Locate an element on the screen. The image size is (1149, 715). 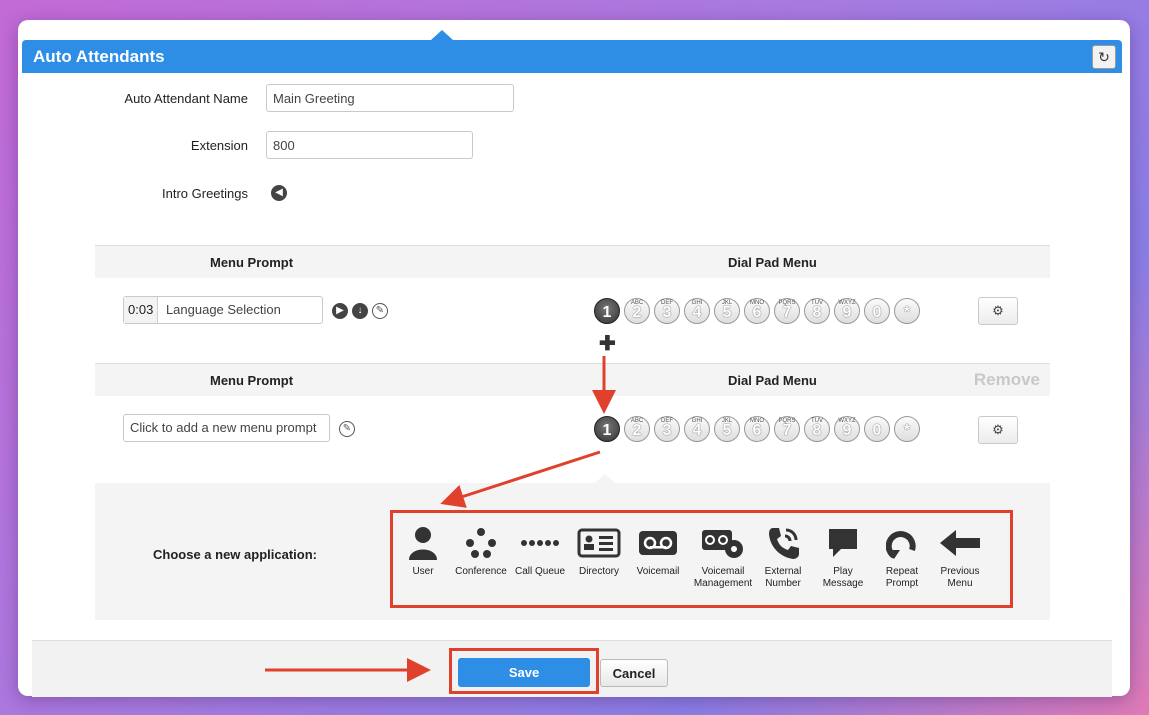
app-label: Conference is located at coordinates (481, 571).